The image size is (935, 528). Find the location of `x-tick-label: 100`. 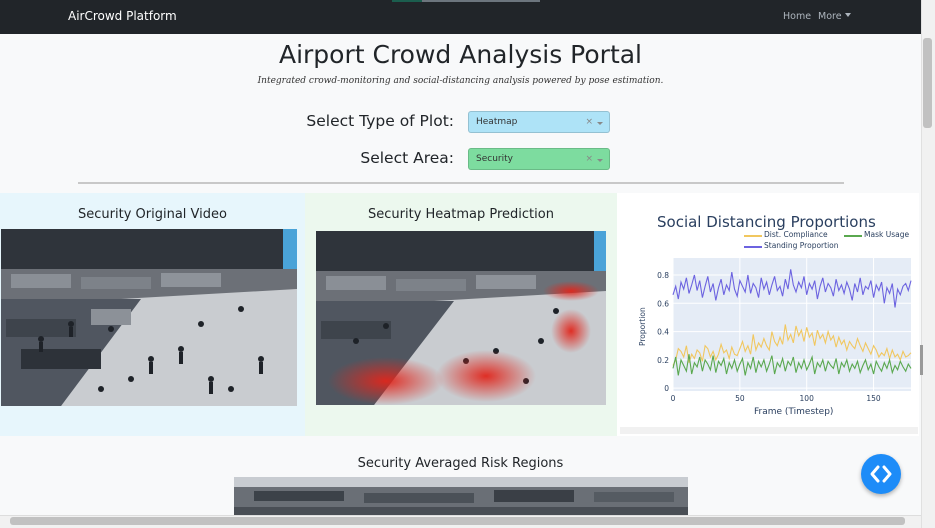

x-tick-label: 100 is located at coordinates (807, 398).